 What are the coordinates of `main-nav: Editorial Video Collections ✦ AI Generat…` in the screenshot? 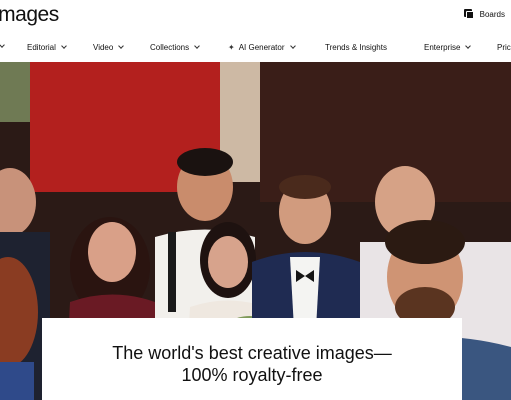 It's located at (255, 49).